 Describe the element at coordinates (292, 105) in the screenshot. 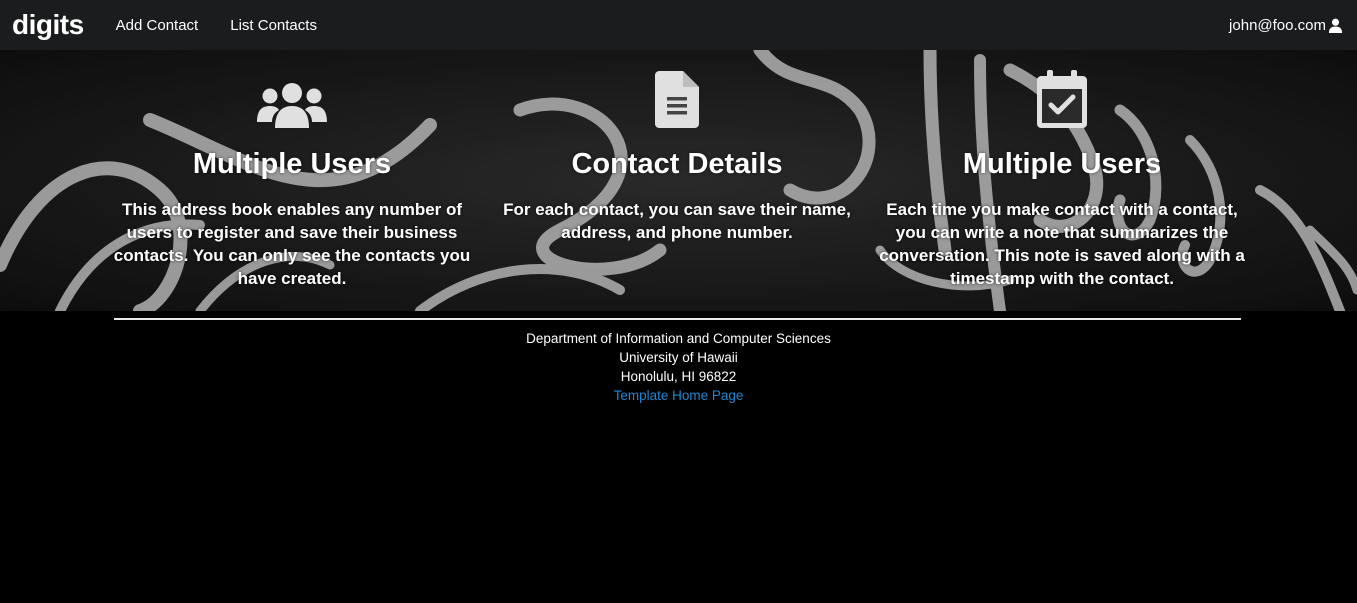

I see `users-icon` at that location.